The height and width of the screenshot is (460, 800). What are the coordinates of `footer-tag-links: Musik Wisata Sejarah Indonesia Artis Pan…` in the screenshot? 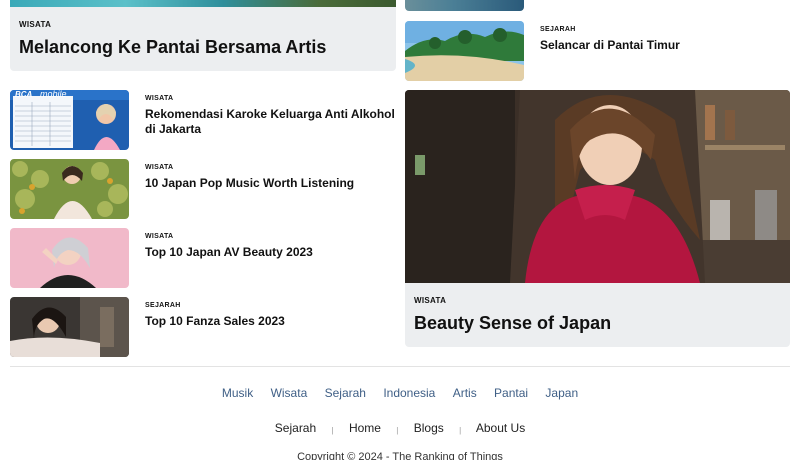 It's located at (400, 393).